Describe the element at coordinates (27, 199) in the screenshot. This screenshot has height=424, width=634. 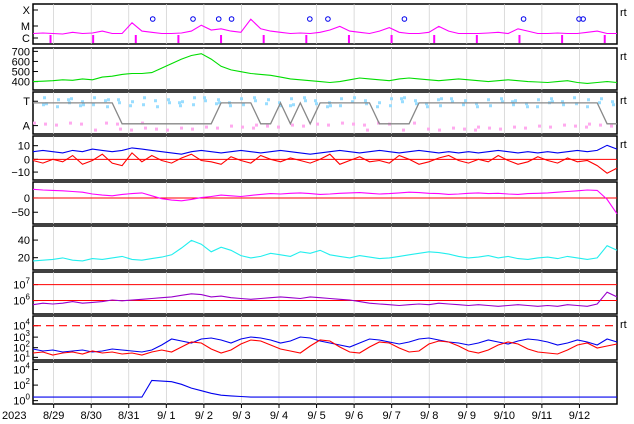
I see `y-tick-label: 0` at that location.